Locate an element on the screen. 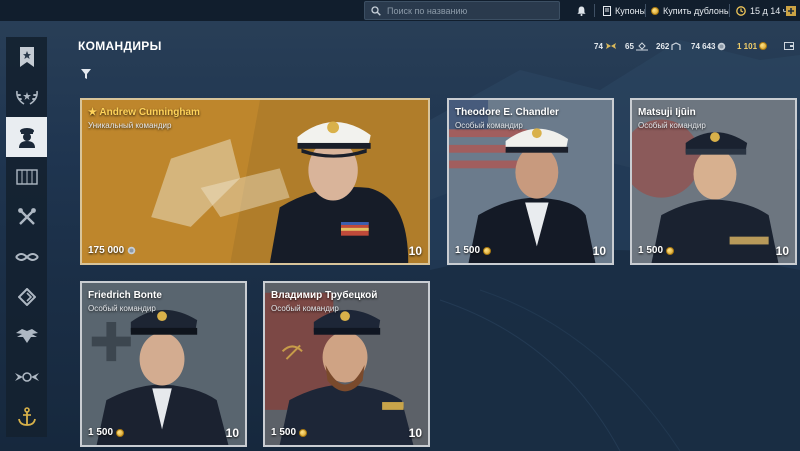 The width and height of the screenshot is (800, 451). sidebar-item-laurel is located at coordinates (26, 97).